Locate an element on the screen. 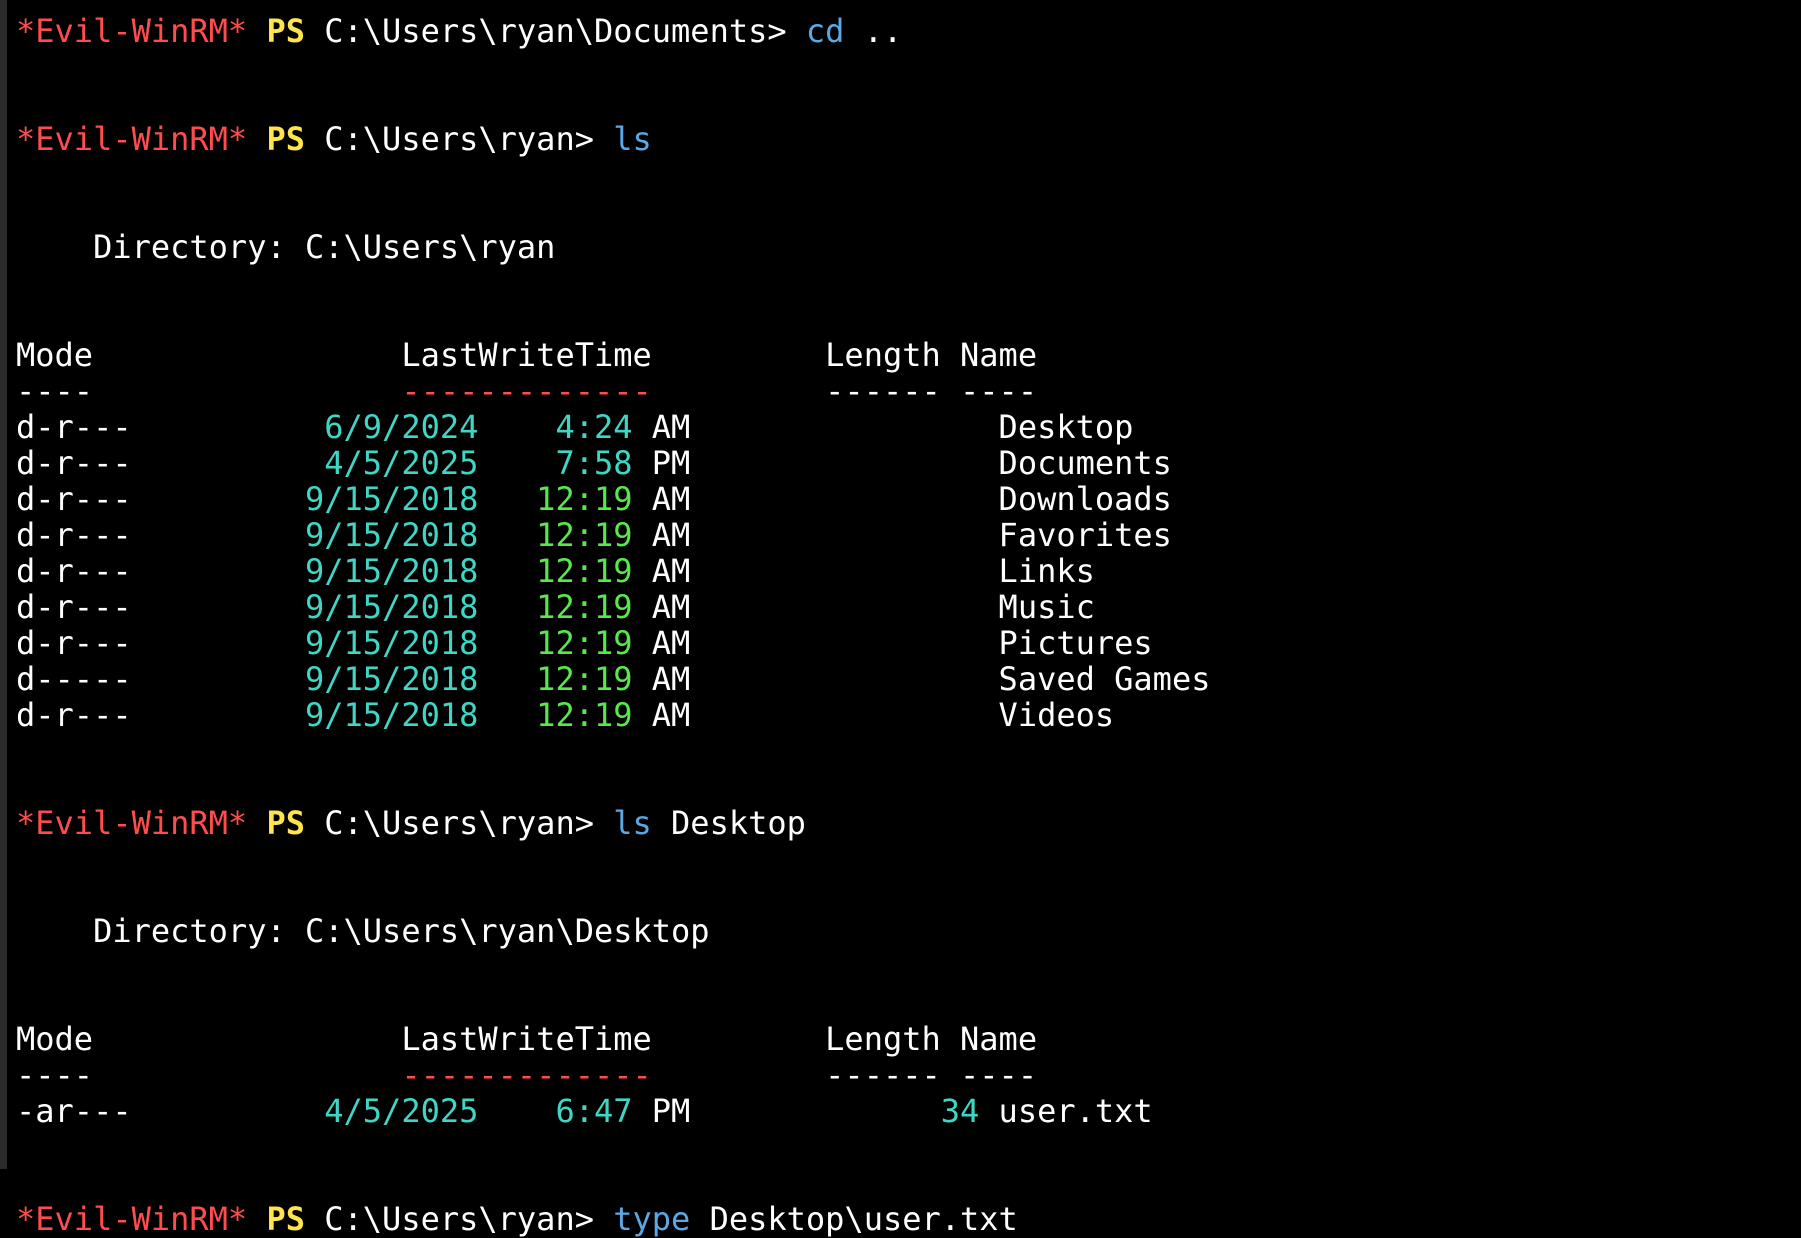 The height and width of the screenshot is (1238, 1801). row-name: Music is located at coordinates (1046, 607).